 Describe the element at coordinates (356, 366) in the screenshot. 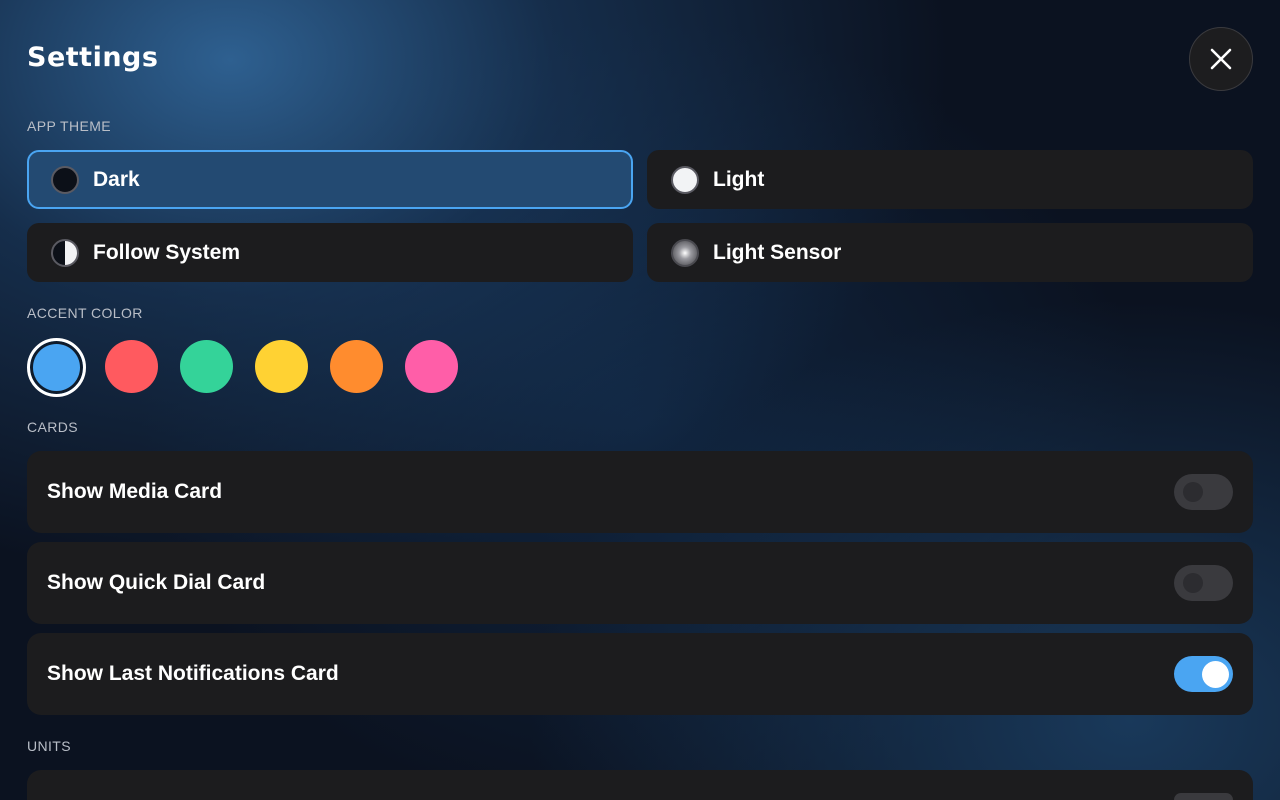

I see `accent-swatch-orange` at that location.